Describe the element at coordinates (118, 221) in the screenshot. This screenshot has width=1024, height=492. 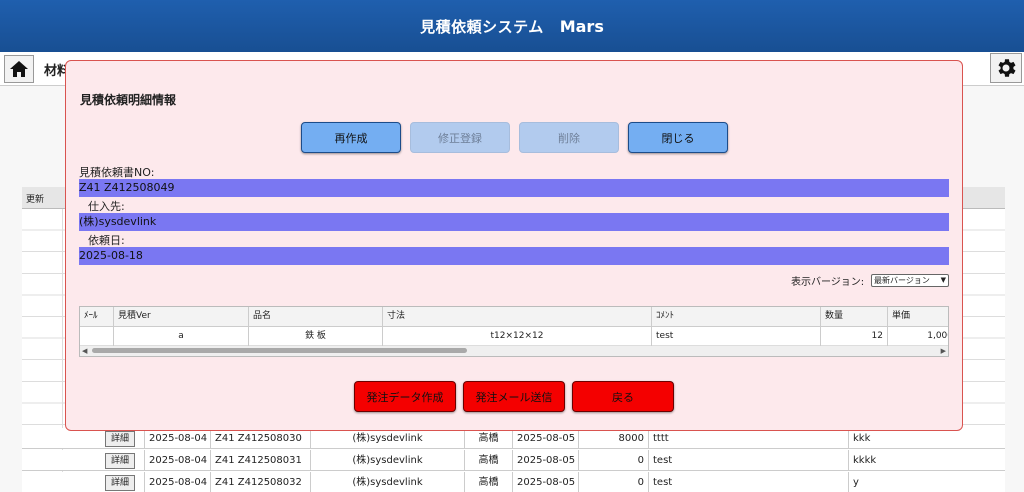
I see `supplier-value: (株)sysdevlink` at that location.